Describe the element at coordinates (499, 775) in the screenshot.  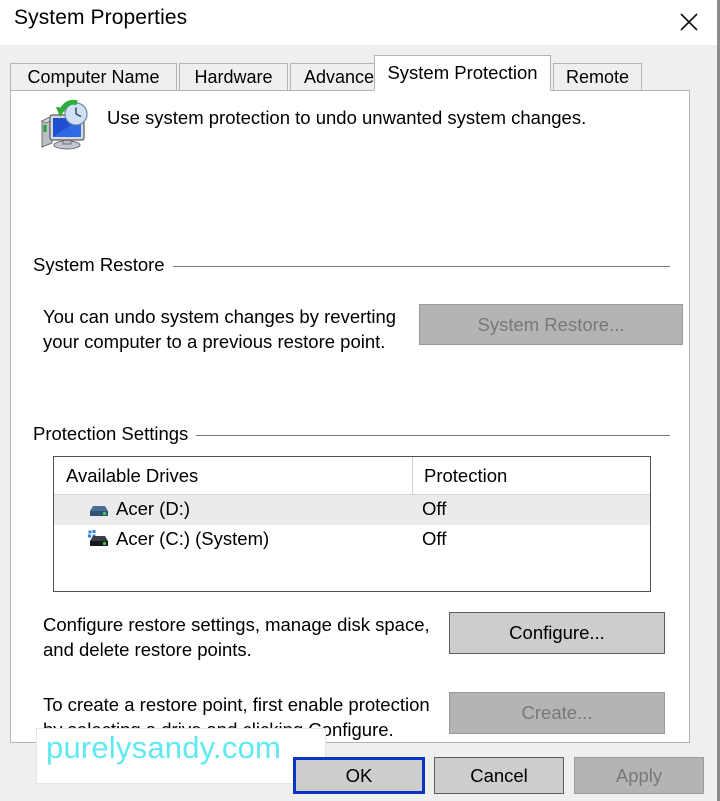
I see `cancel-button: Cancel` at that location.